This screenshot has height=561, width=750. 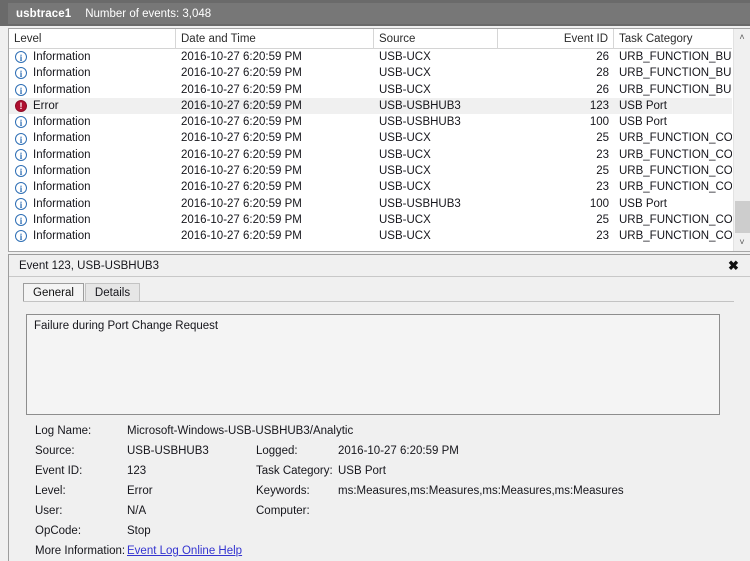 What do you see at coordinates (733, 266) in the screenshot?
I see `close-icon: ✖` at bounding box center [733, 266].